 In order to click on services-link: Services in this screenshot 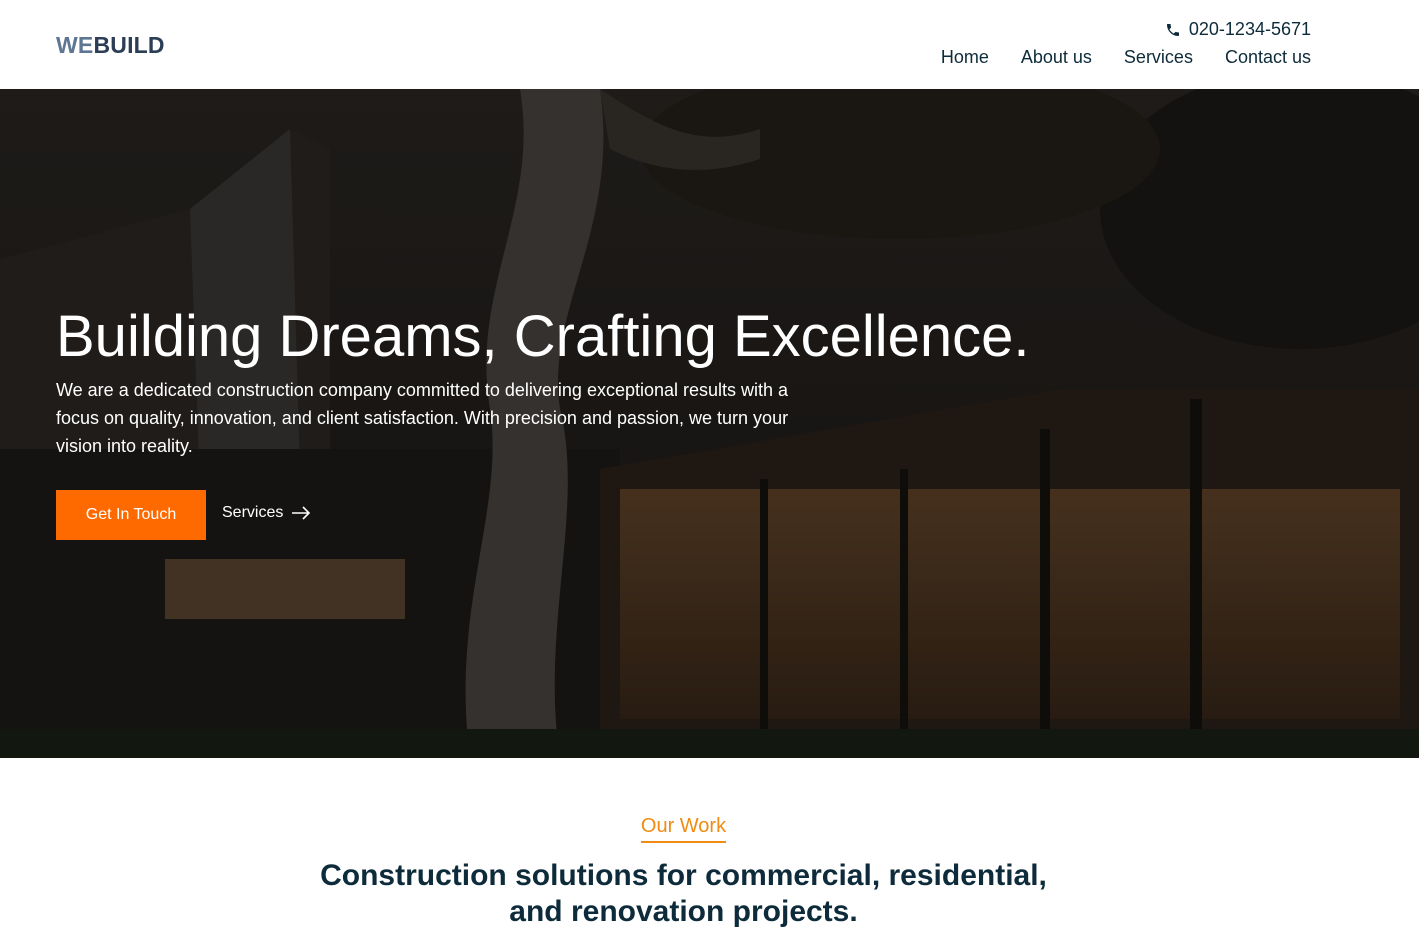, I will do `click(266, 513)`.